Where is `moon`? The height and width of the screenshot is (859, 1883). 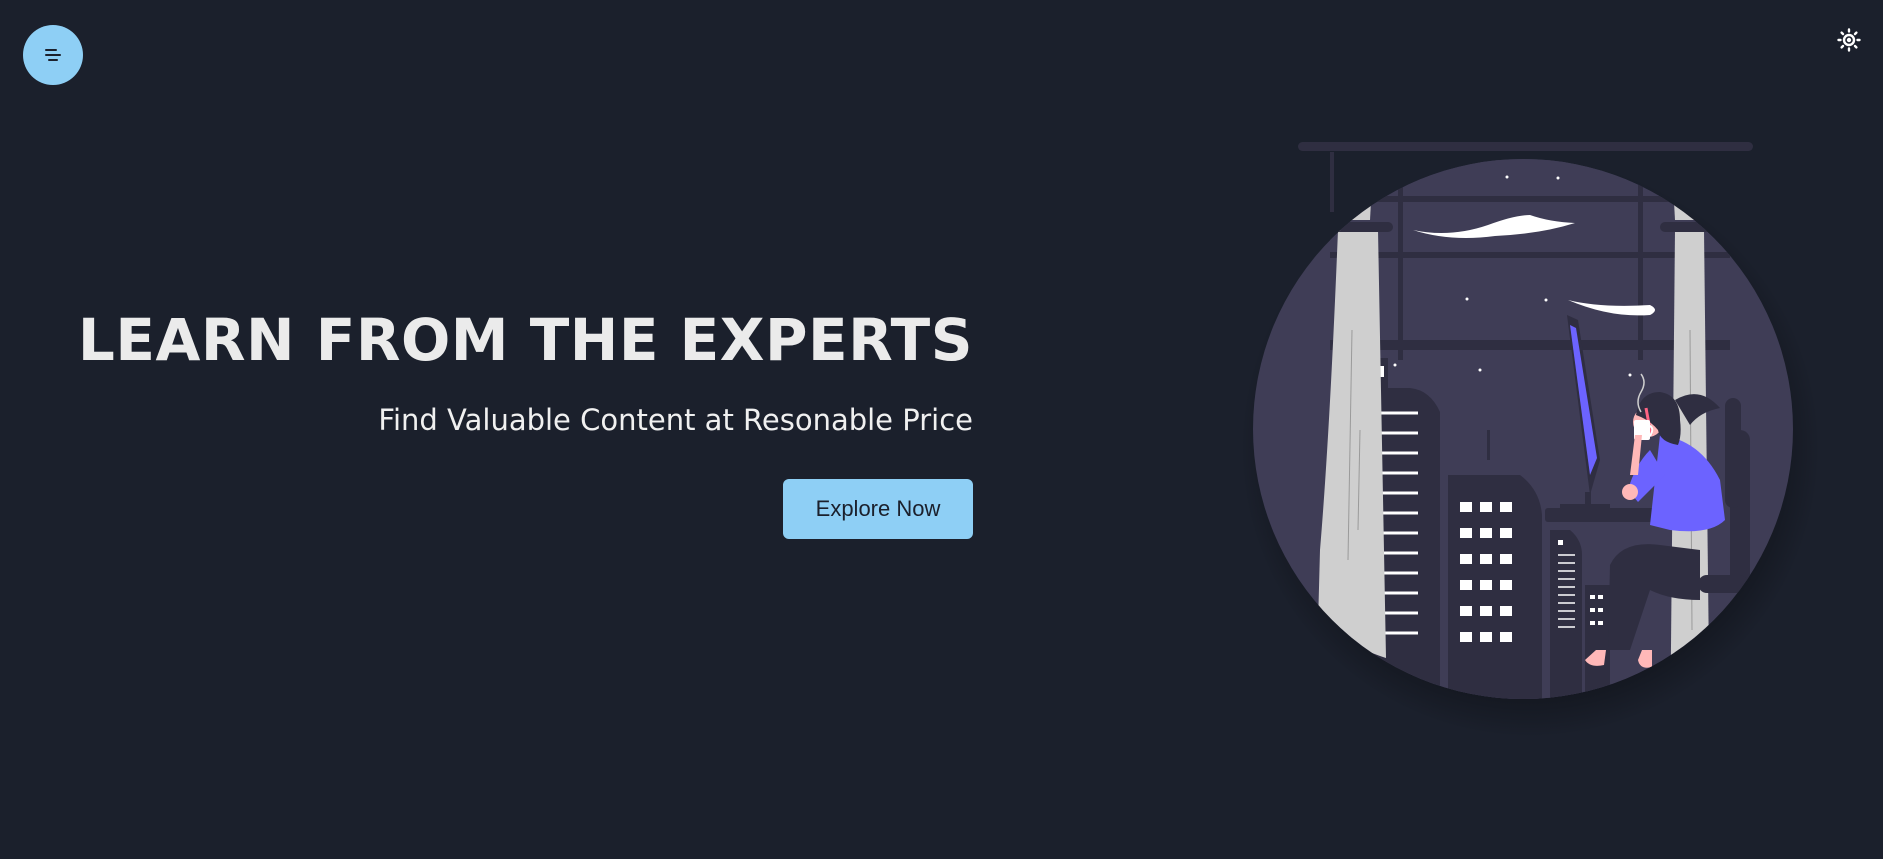 moon is located at coordinates (1380, 175).